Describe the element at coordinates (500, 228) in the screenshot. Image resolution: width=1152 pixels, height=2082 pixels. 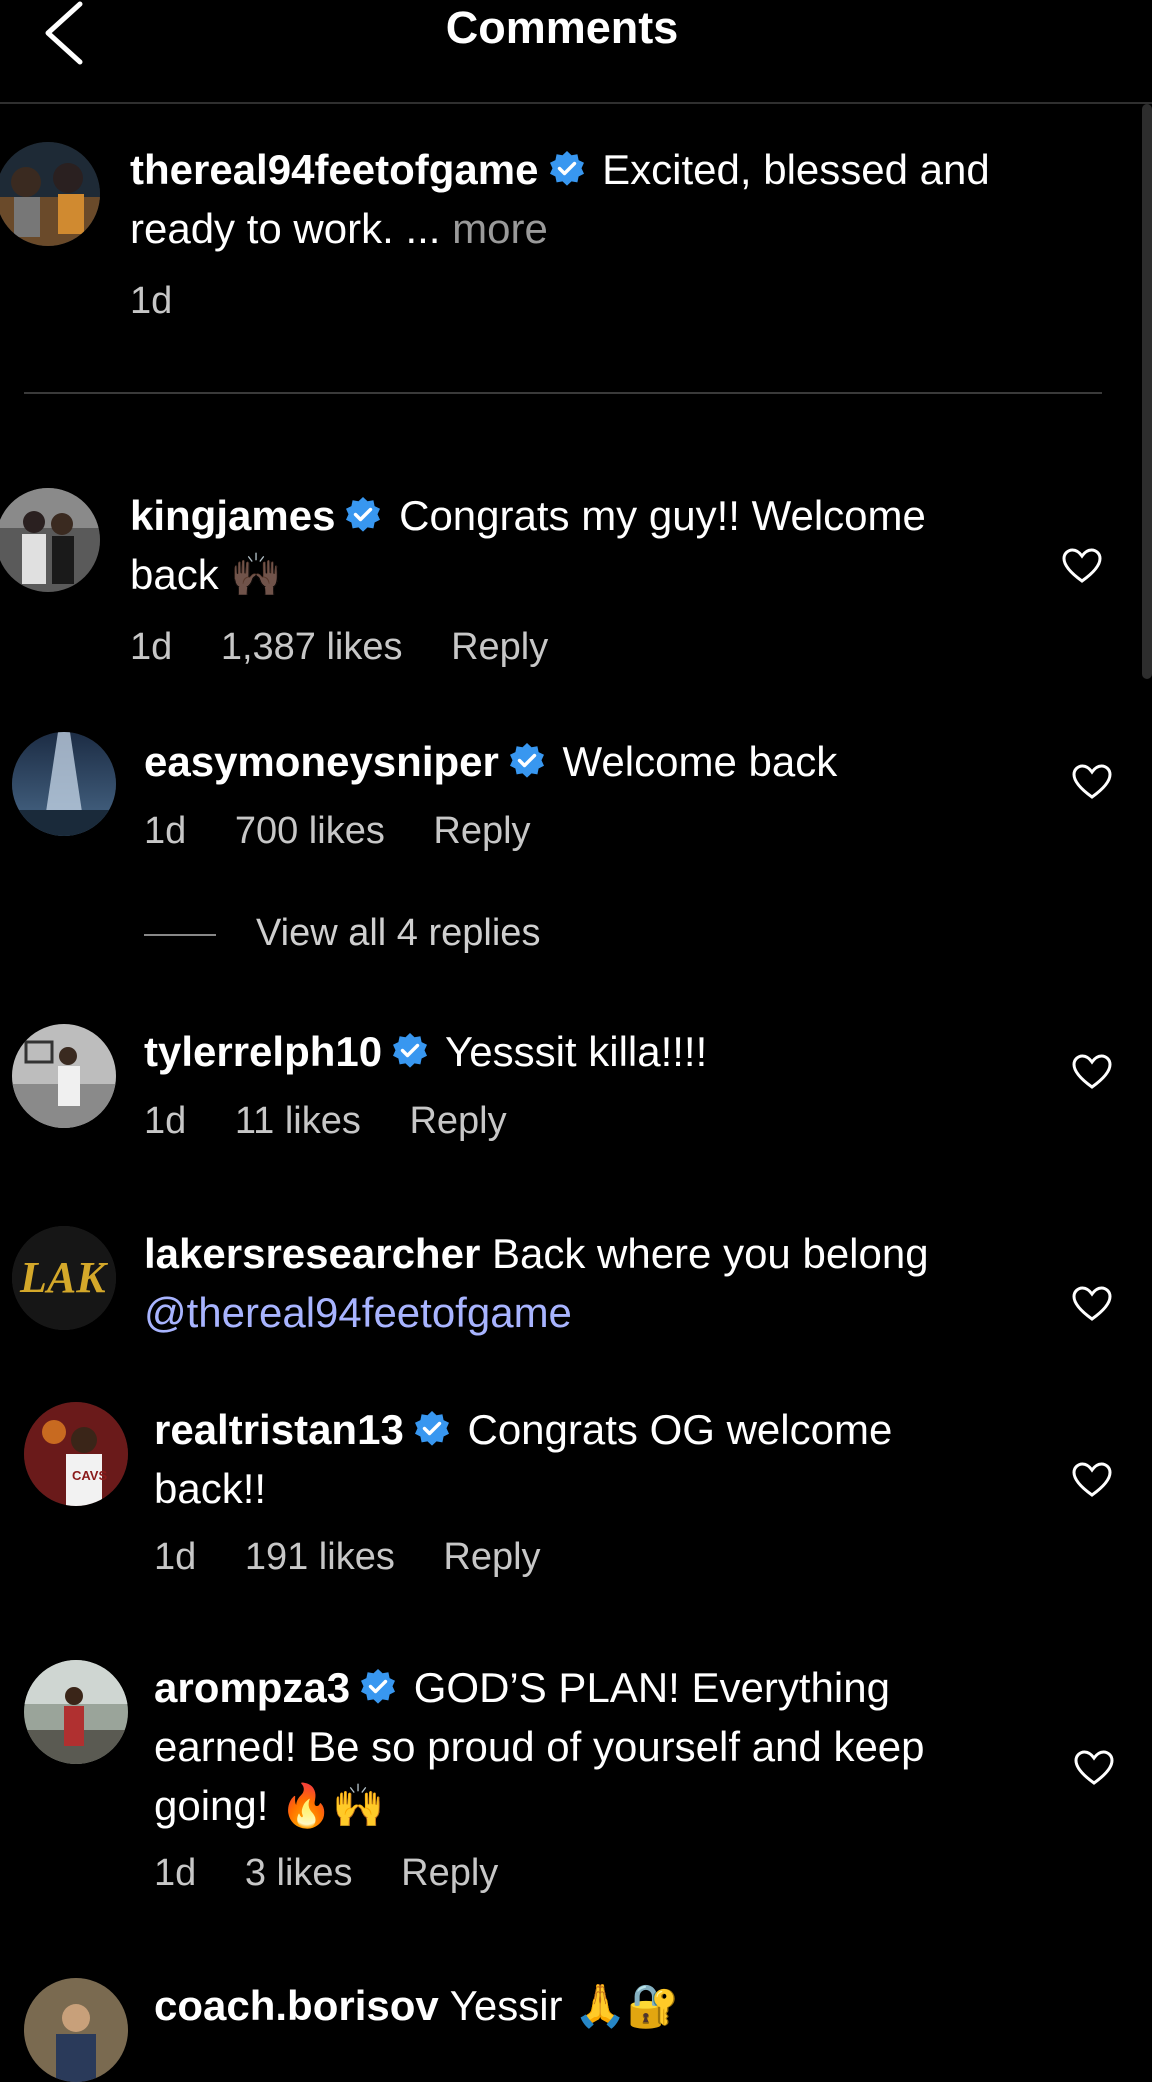
I see `more-link: more` at that location.